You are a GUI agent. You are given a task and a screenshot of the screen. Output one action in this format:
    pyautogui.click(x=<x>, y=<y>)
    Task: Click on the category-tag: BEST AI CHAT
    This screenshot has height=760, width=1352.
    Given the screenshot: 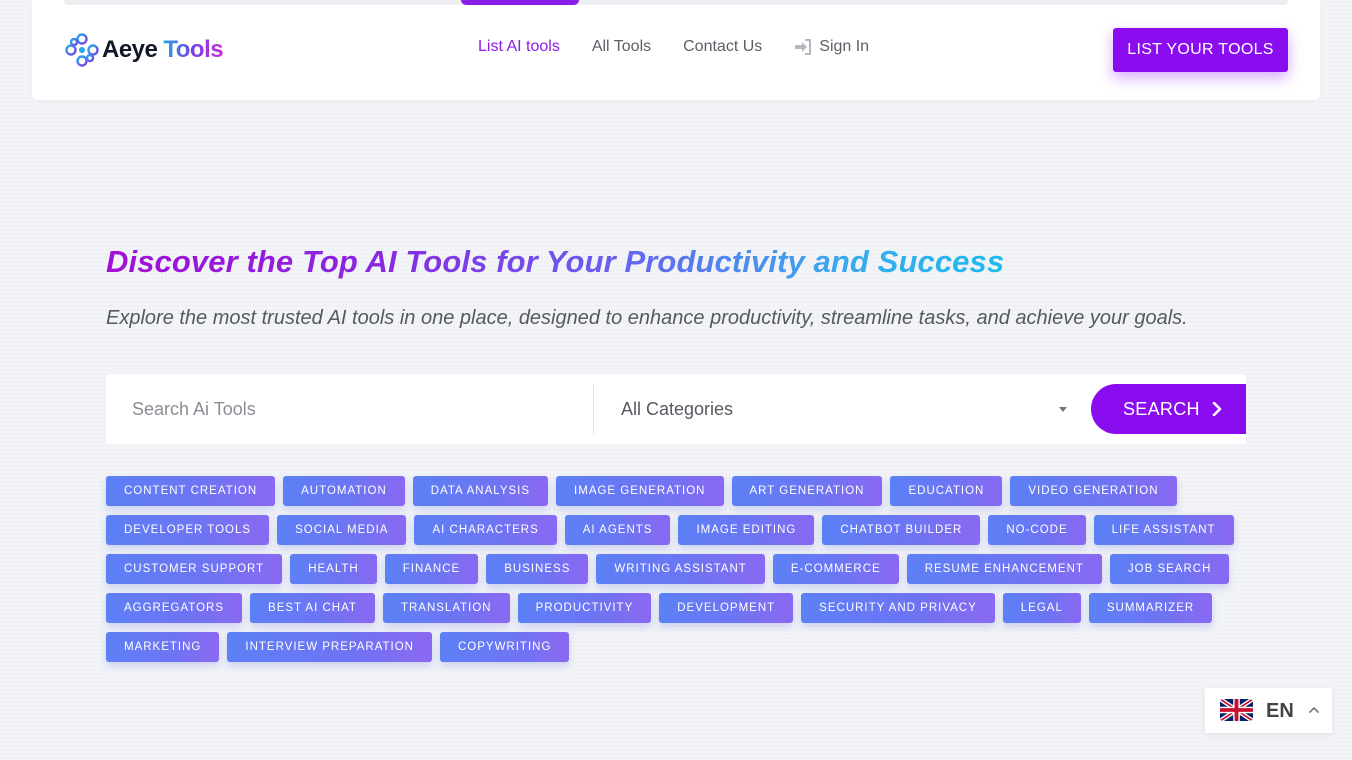 What is the action you would take?
    pyautogui.click(x=312, y=608)
    